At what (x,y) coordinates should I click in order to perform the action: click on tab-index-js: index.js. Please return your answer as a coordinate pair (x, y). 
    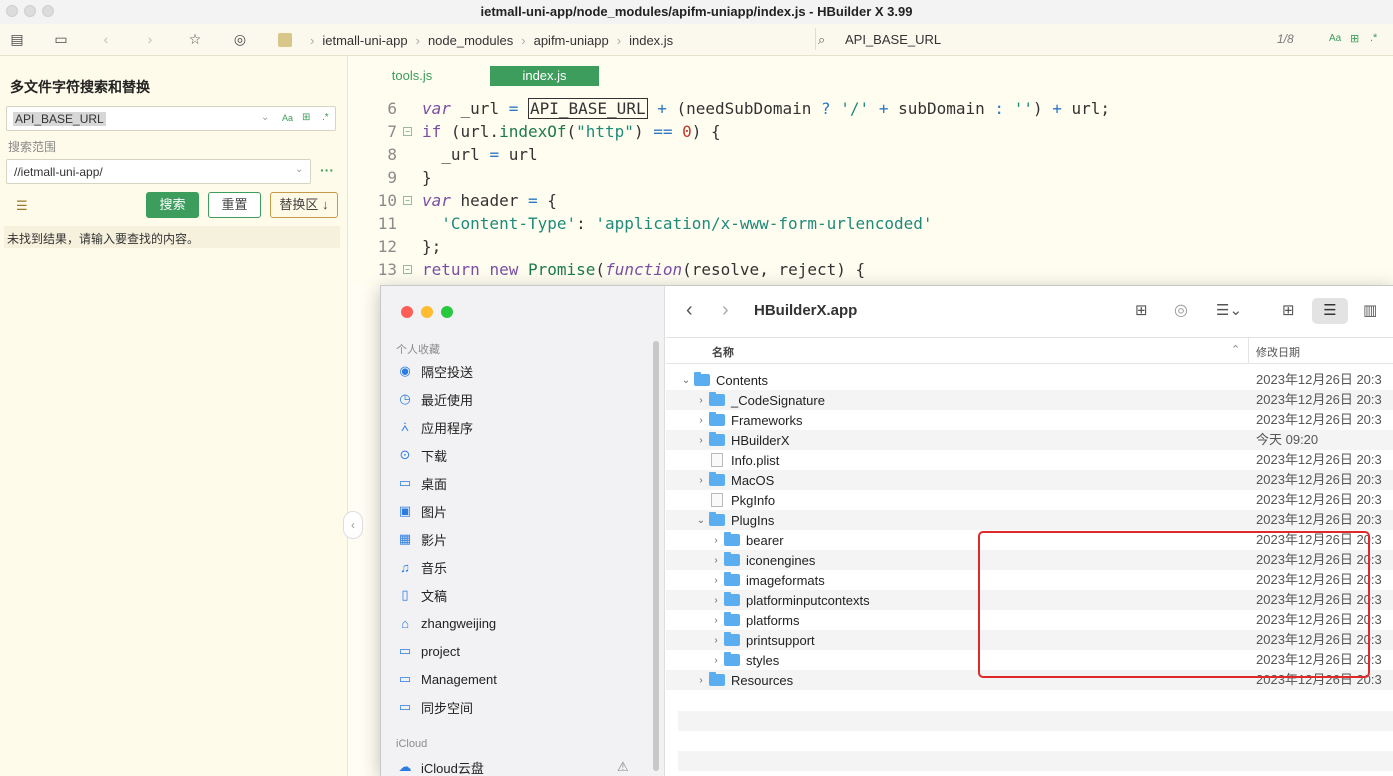
    Looking at the image, I should click on (544, 76).